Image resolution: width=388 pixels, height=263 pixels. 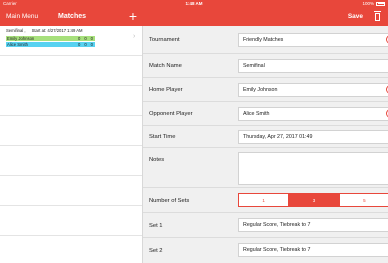 I want to click on trash-can, so click(x=377, y=17).